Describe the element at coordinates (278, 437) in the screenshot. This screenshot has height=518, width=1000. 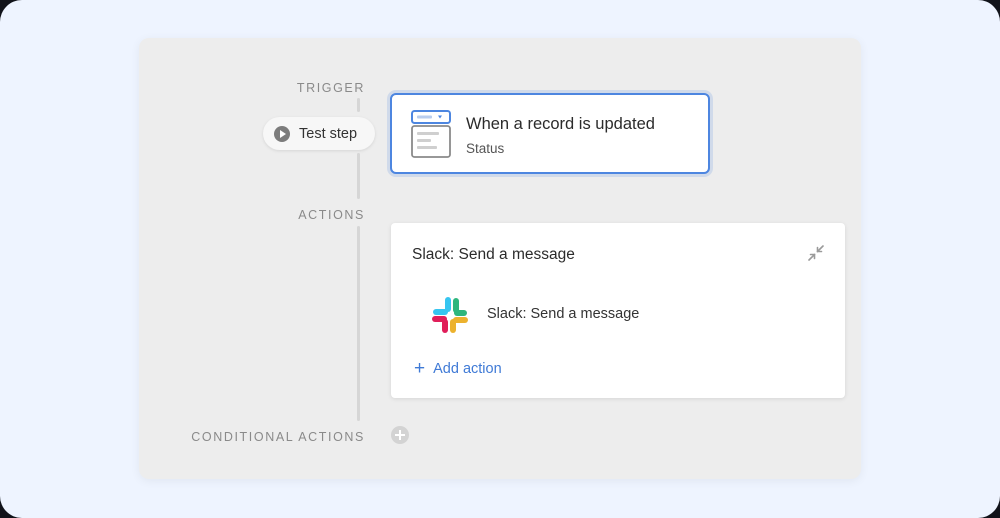
I see `conditional-actions-section-label: CONDITIONAL ACTIONS` at that location.